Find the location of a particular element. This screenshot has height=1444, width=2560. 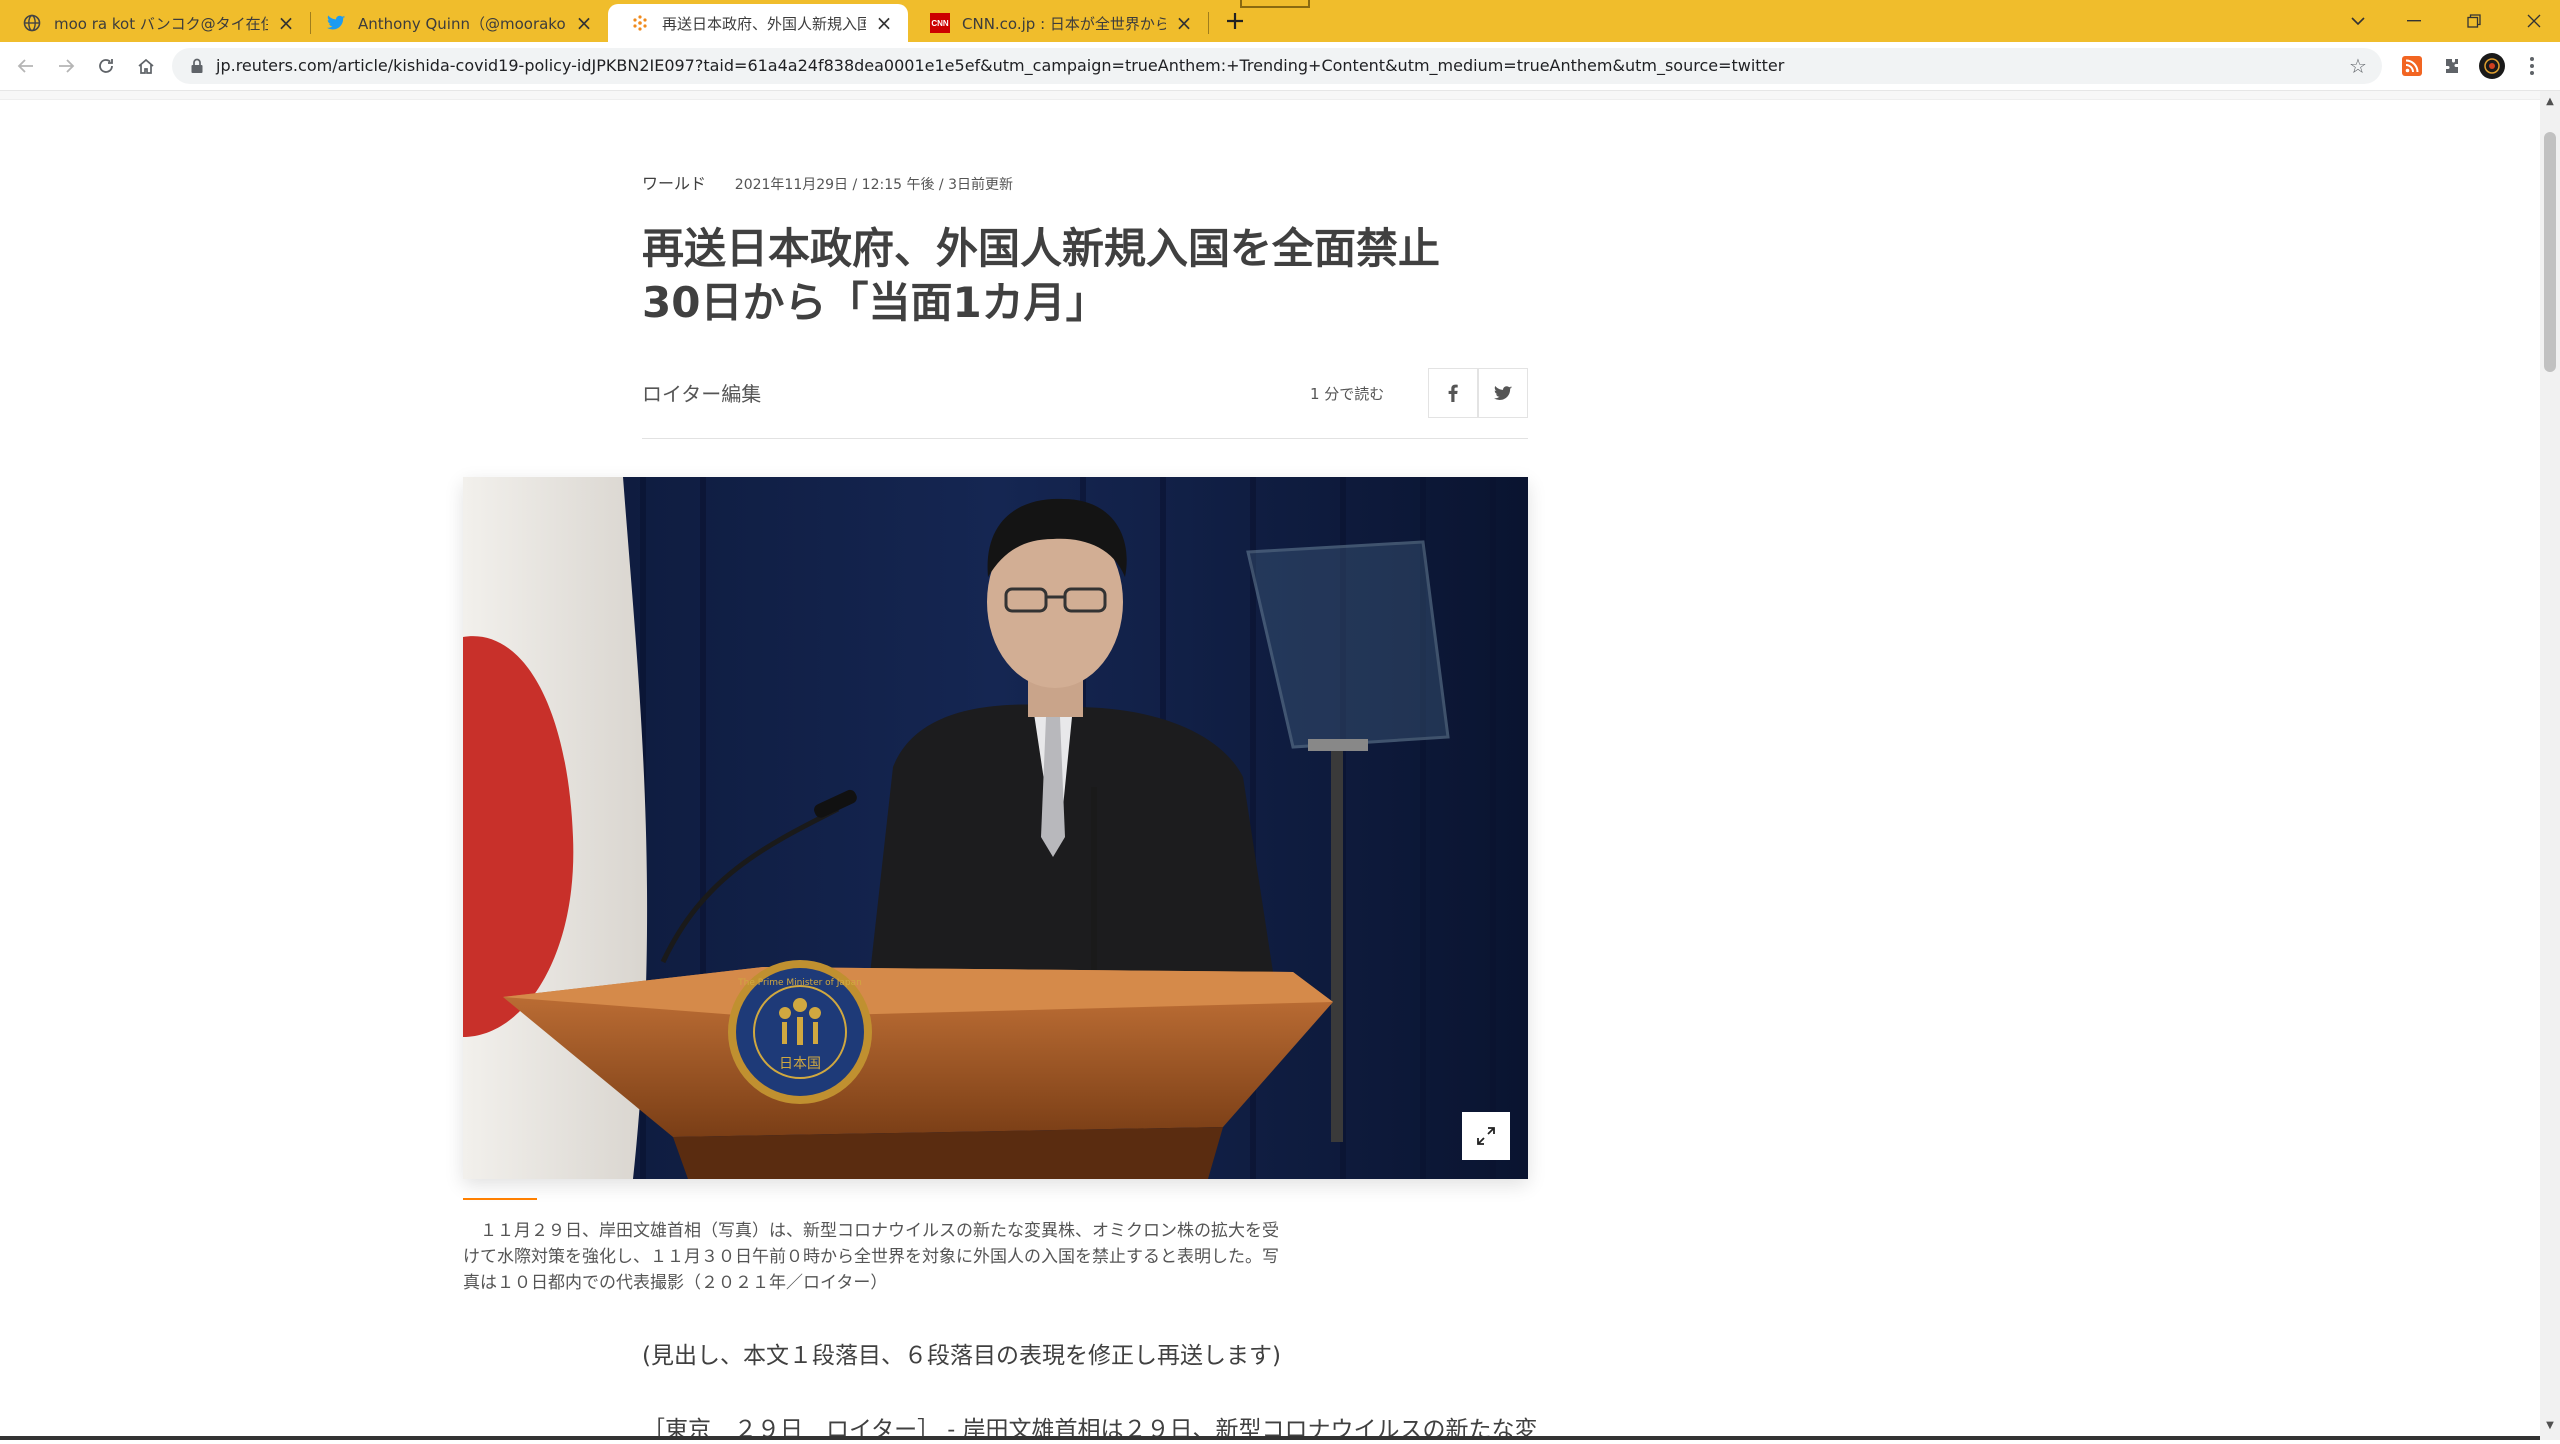

site-header-strip is located at coordinates (1270, 95).